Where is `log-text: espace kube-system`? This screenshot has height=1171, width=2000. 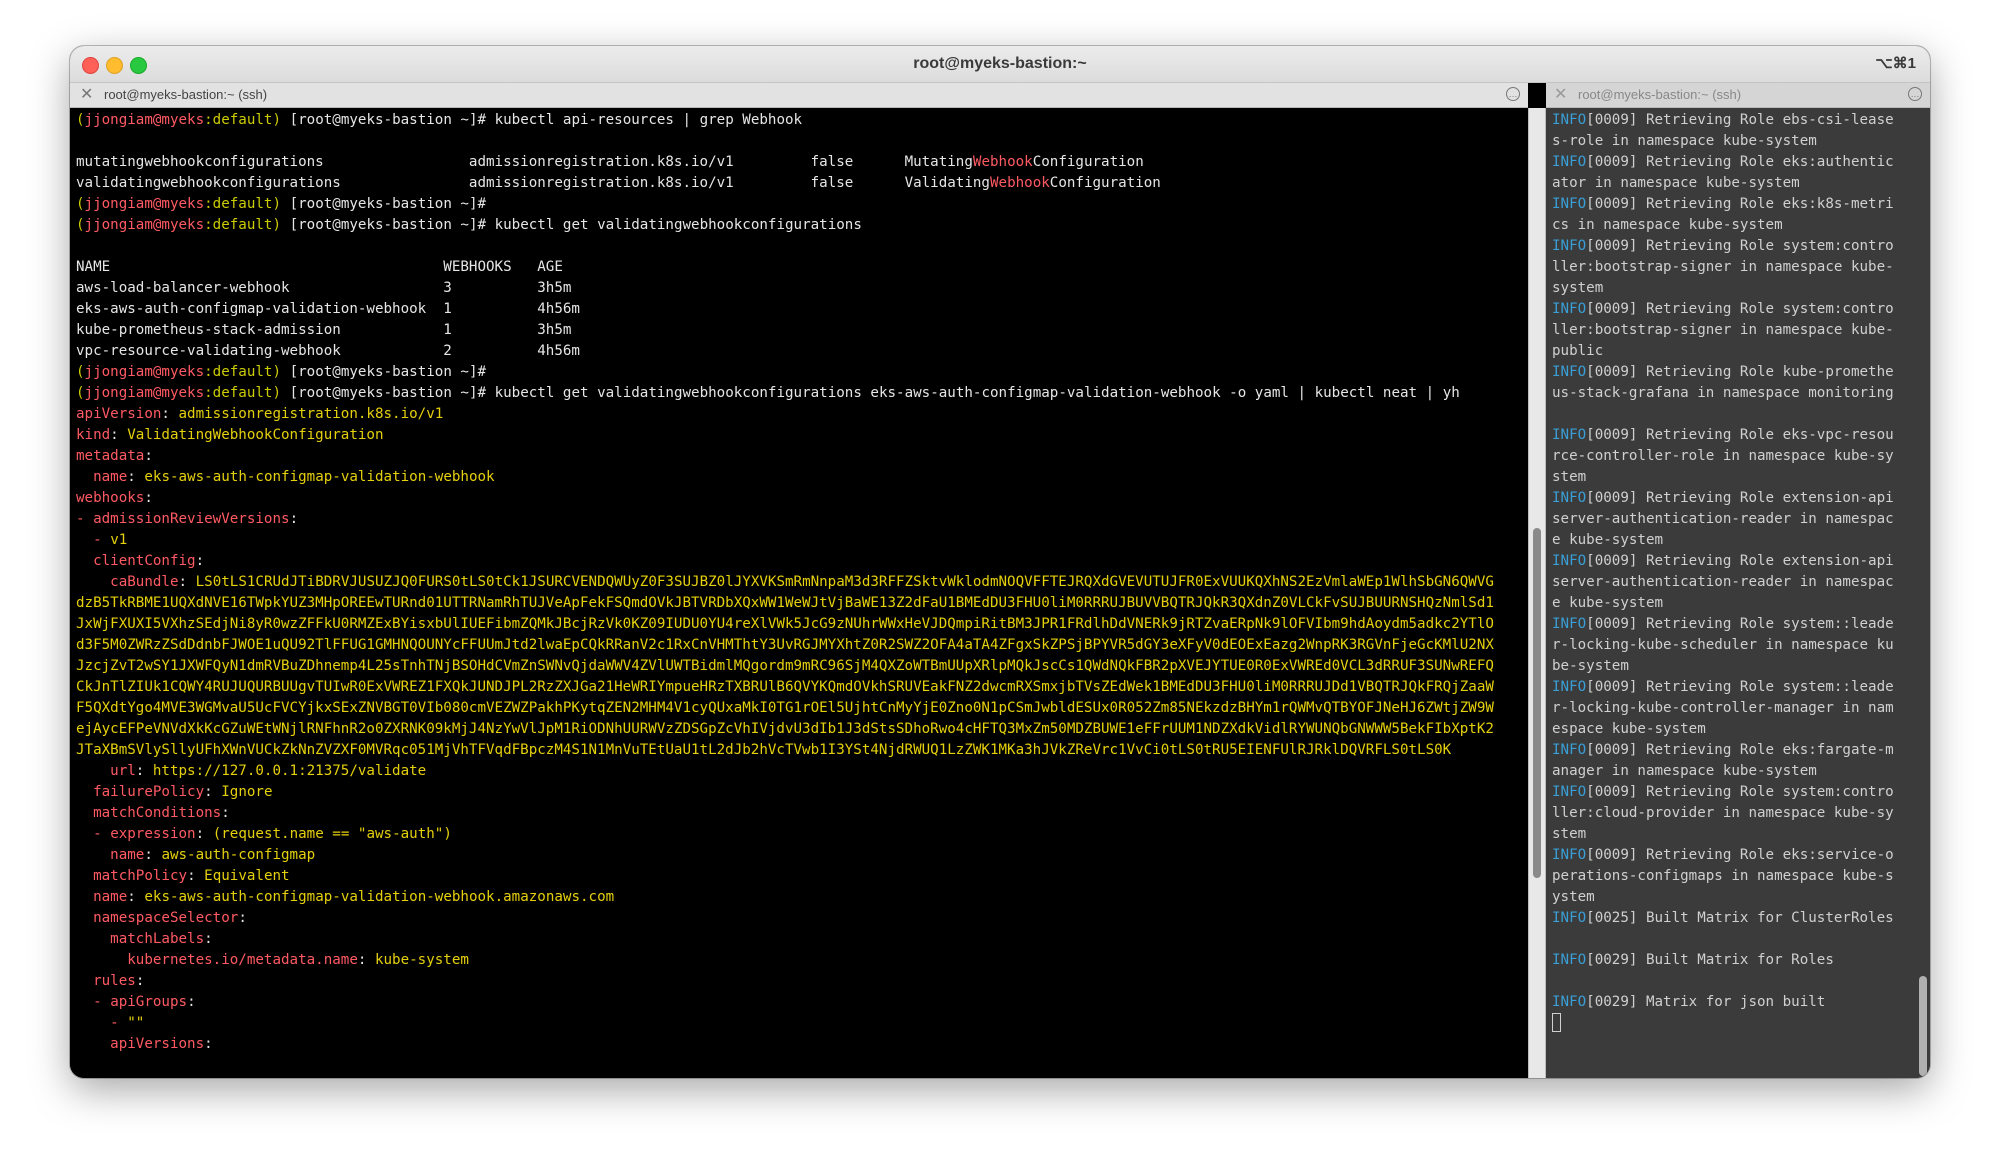
log-text: espace kube-system is located at coordinates (1629, 729).